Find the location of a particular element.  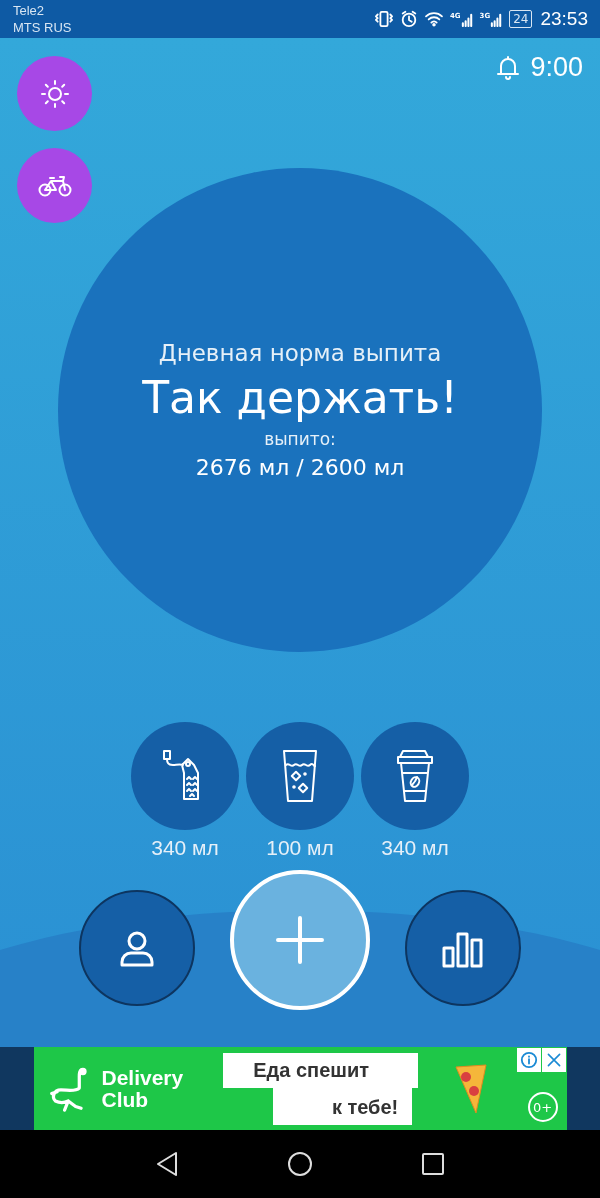

goal-message: Так держать! is located at coordinates (300, 397).